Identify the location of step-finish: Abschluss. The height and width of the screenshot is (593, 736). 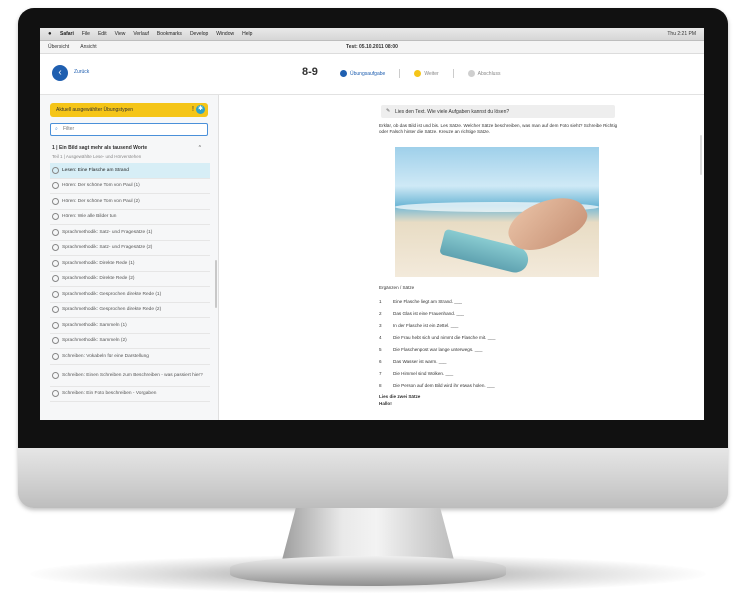
(484, 73).